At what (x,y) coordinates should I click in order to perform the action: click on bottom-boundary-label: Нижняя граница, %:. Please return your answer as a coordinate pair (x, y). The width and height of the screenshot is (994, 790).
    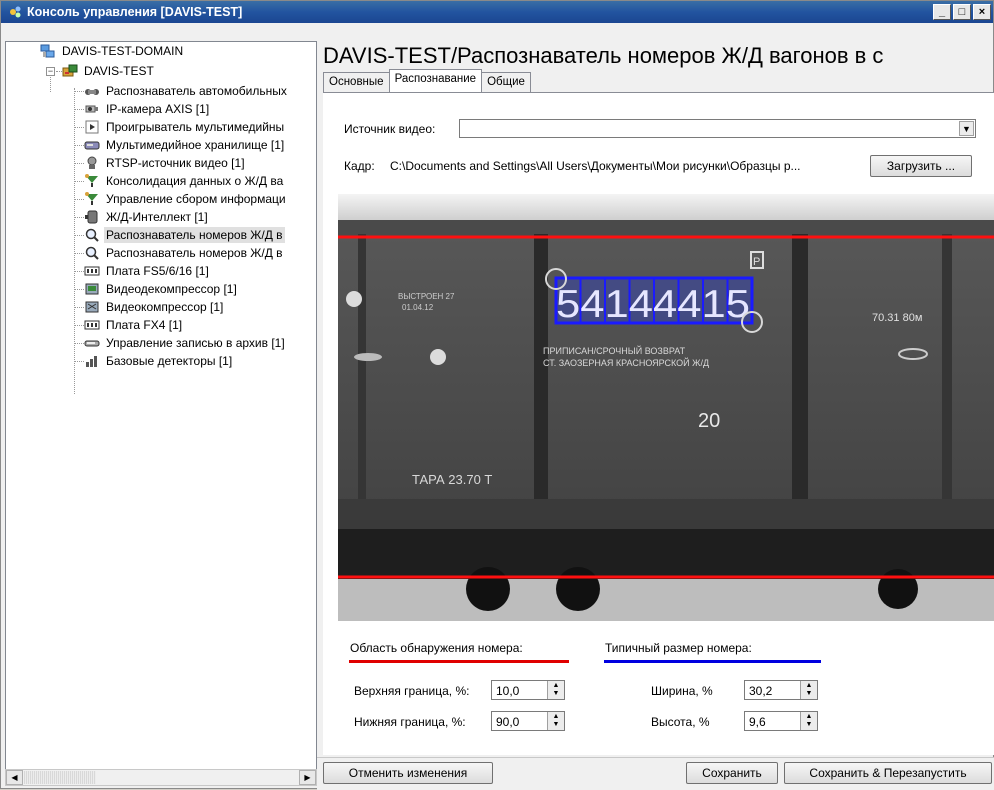
    Looking at the image, I should click on (410, 722).